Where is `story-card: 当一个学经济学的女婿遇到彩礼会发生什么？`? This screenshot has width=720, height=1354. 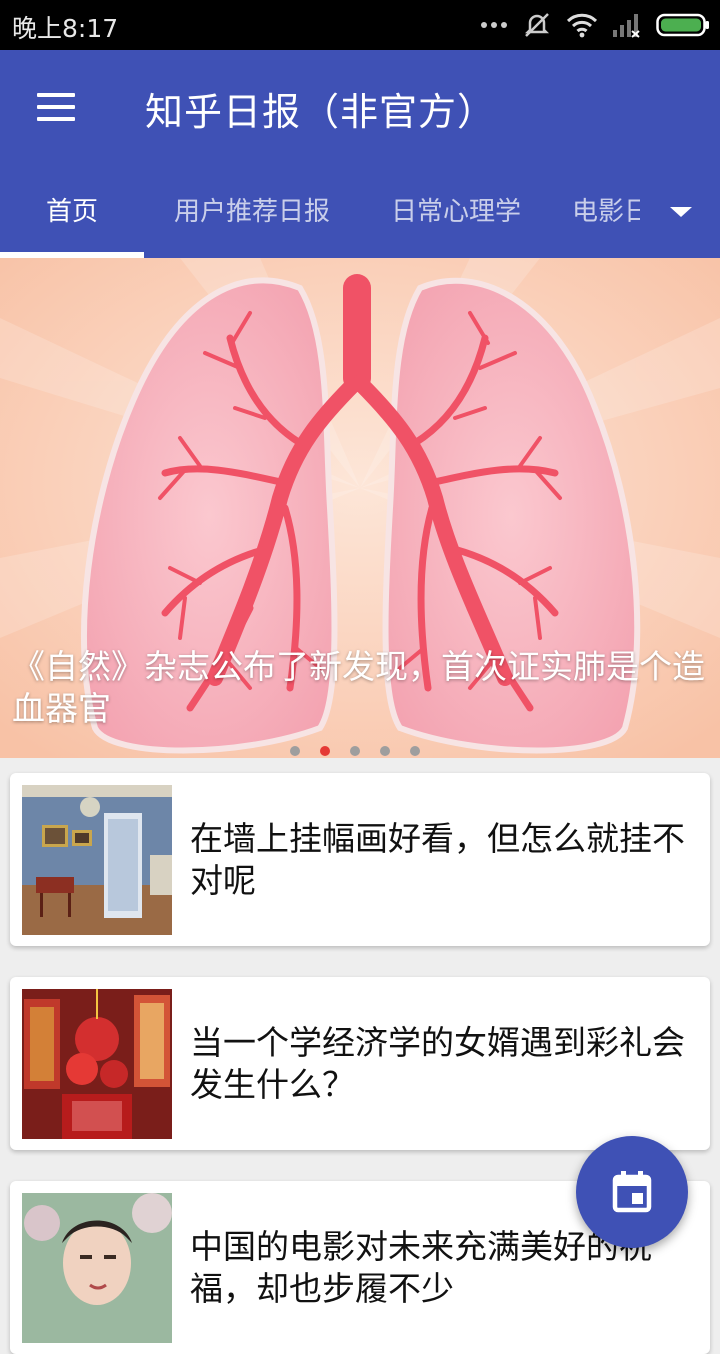 story-card: 当一个学经济学的女婿遇到彩礼会发生什么？ is located at coordinates (360, 1063).